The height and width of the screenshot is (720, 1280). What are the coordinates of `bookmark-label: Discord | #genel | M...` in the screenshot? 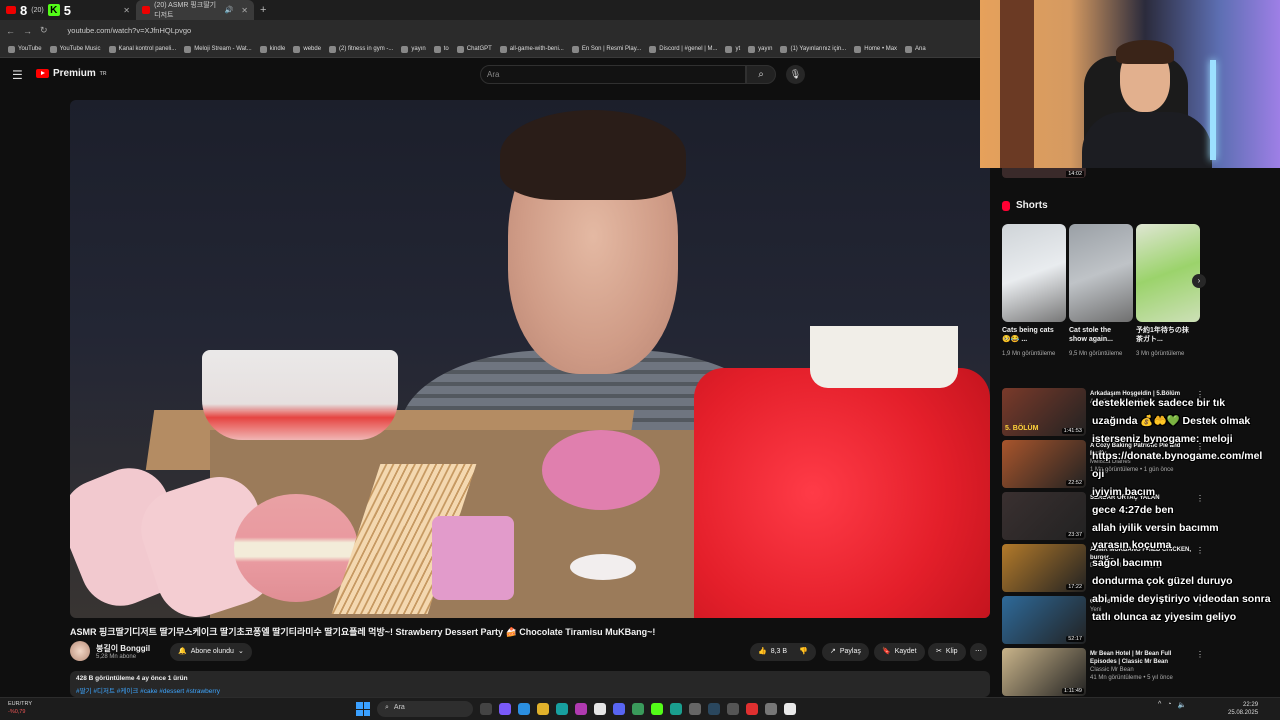 It's located at (688, 49).